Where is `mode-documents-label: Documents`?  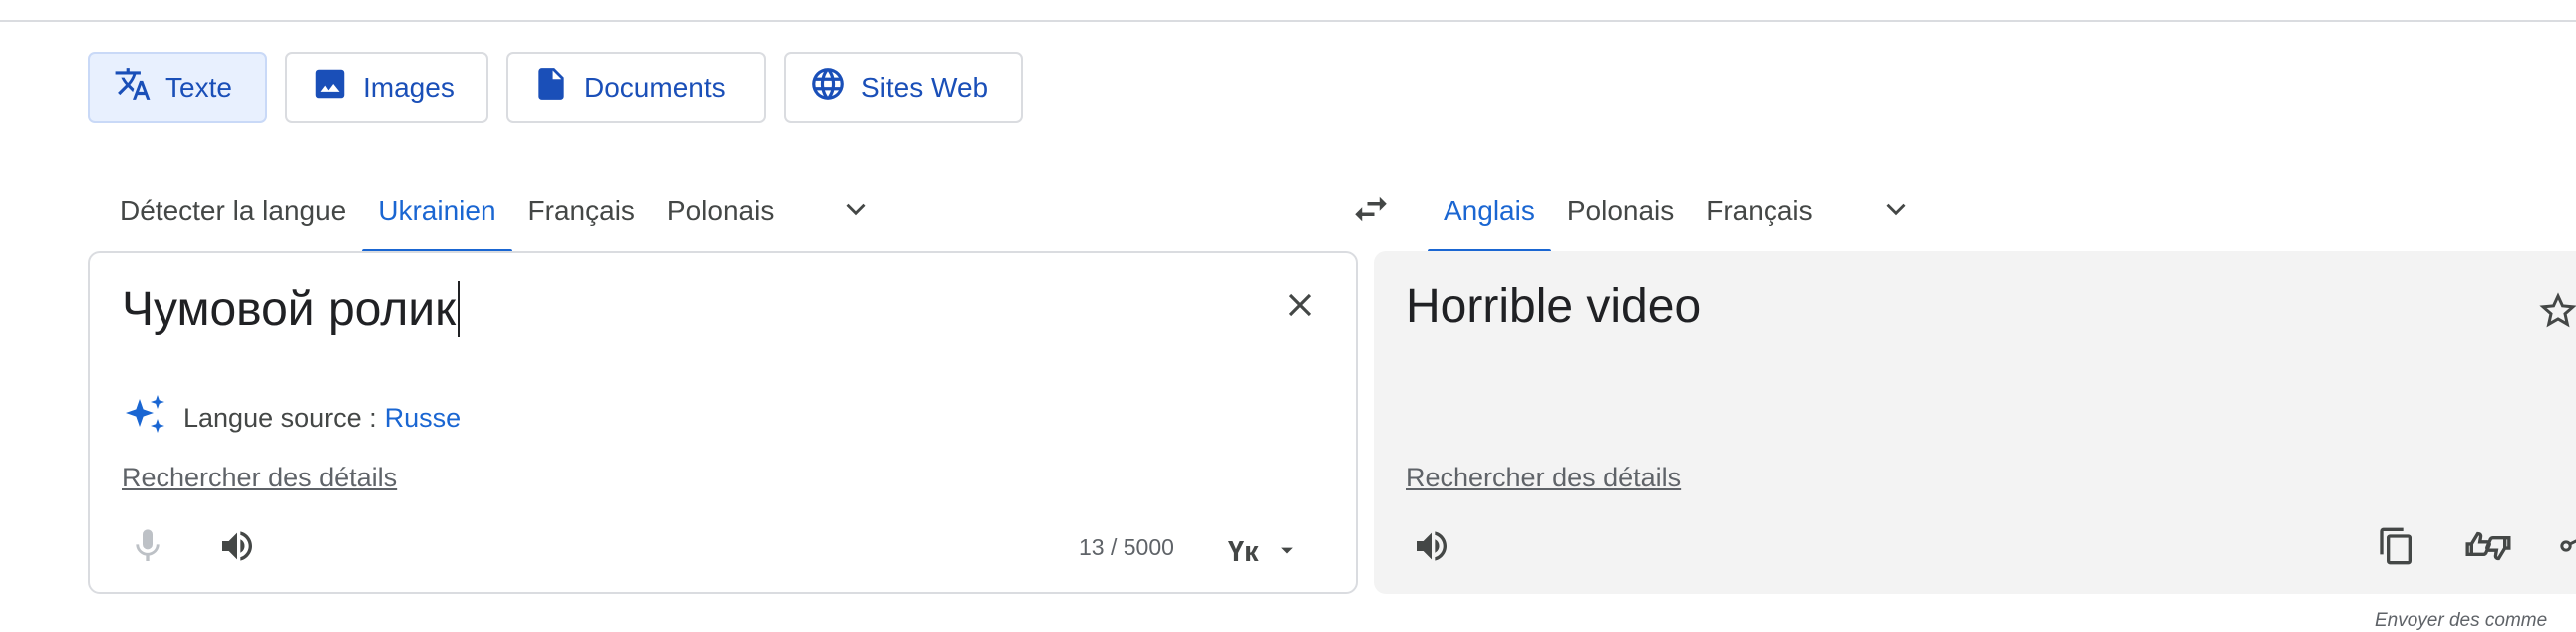 mode-documents-label: Documents is located at coordinates (655, 87).